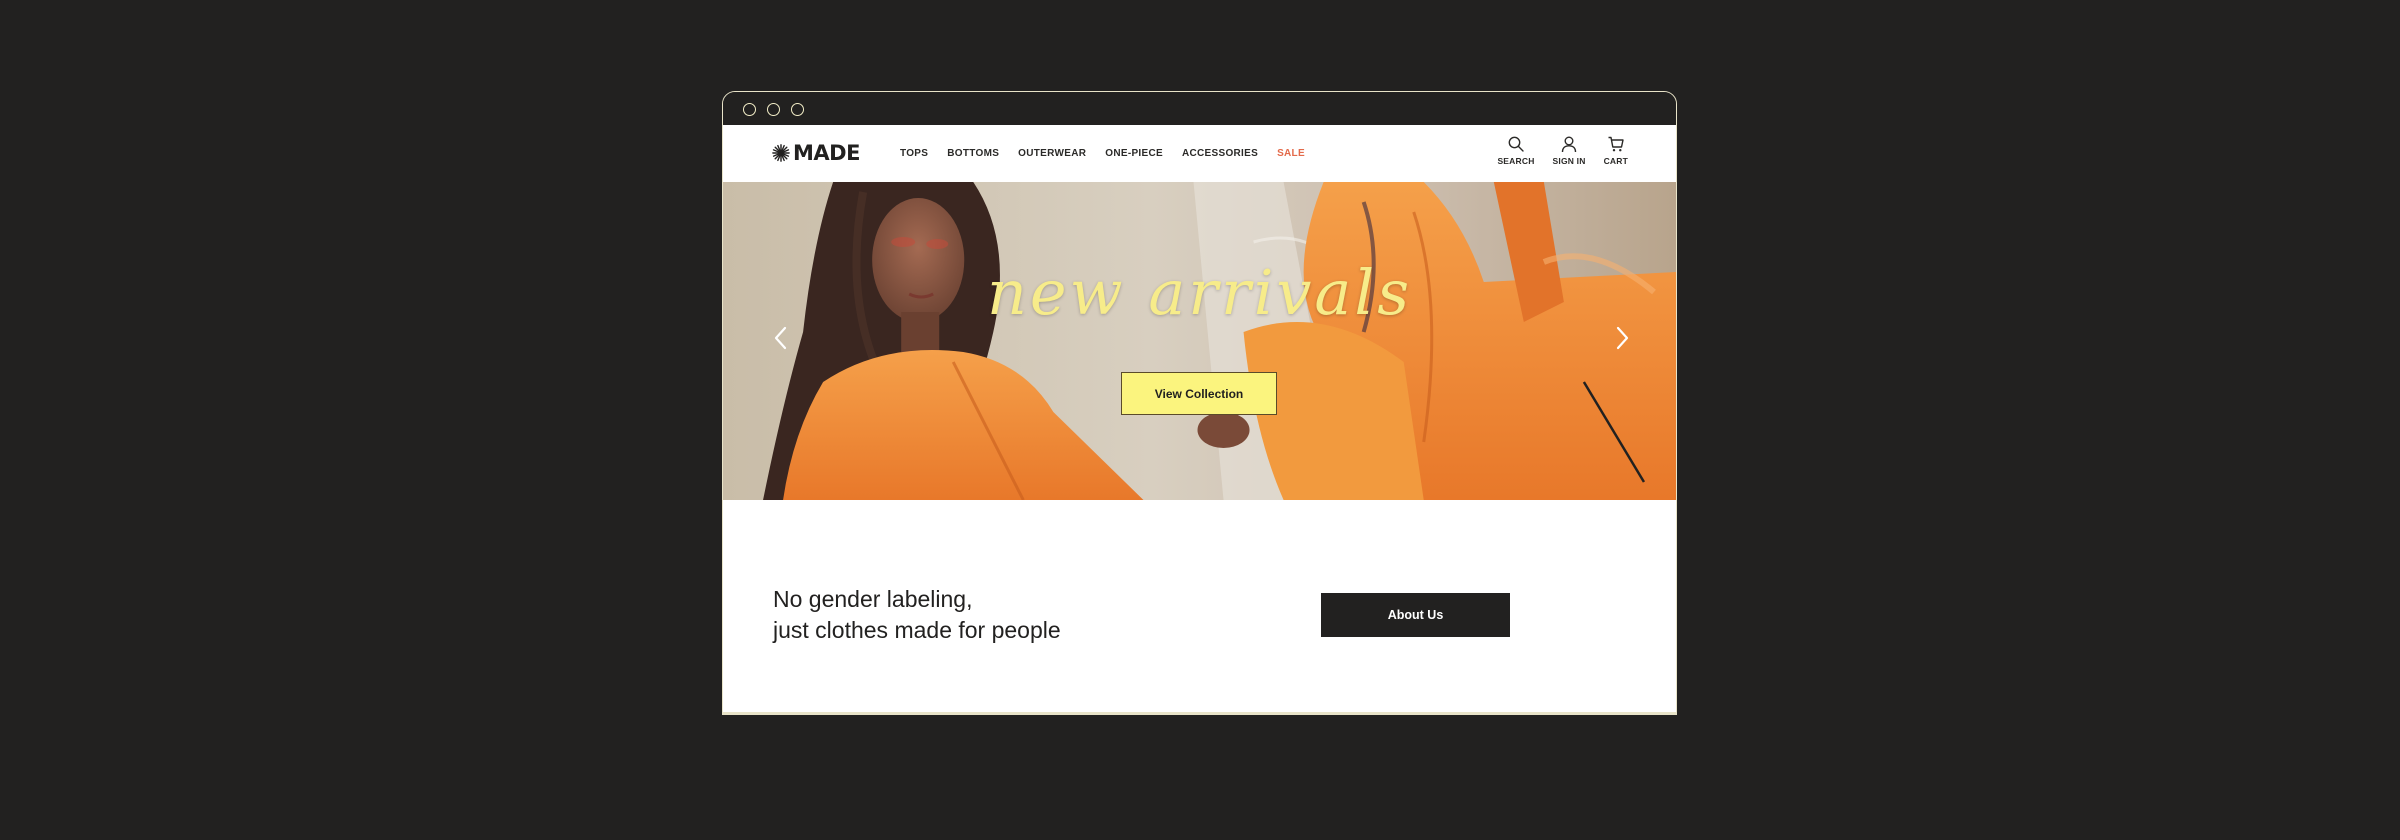 Image resolution: width=2400 pixels, height=840 pixels. Describe the element at coordinates (1134, 153) in the screenshot. I see `nav-item-one-piece: ONE-PIECE` at that location.